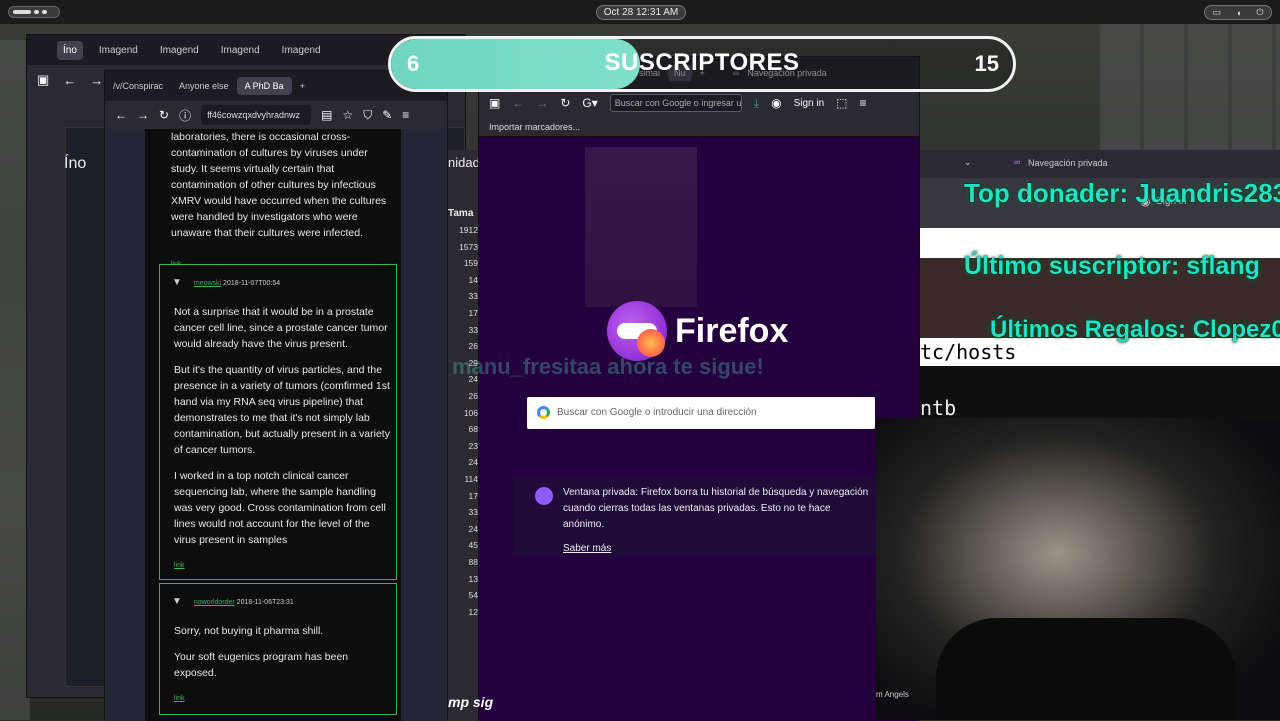 Image resolution: width=1280 pixels, height=721 pixels. Describe the element at coordinates (413, 63) in the screenshot. I see `subscriber-count: 6` at that location.